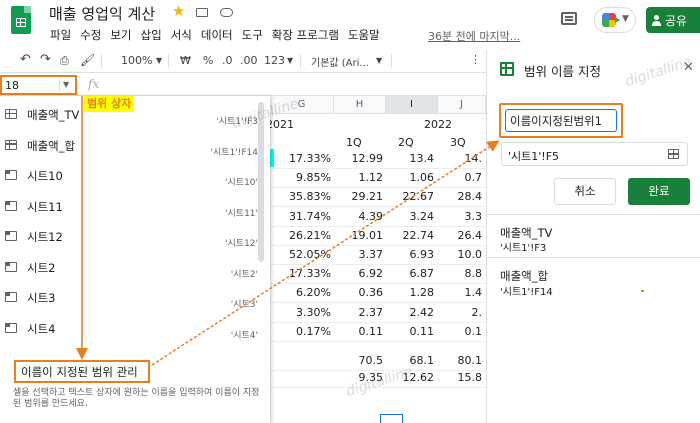 The image size is (700, 423). What do you see at coordinates (594, 154) in the screenshot?
I see `range-reference-input: '시트1'!F5` at bounding box center [594, 154].